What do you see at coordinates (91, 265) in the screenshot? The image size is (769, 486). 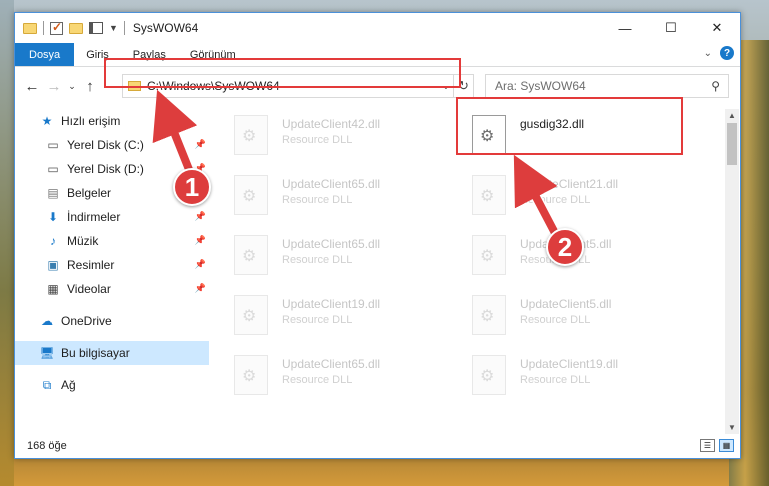 I see `sidebar-item-label: Resimler` at bounding box center [91, 265].